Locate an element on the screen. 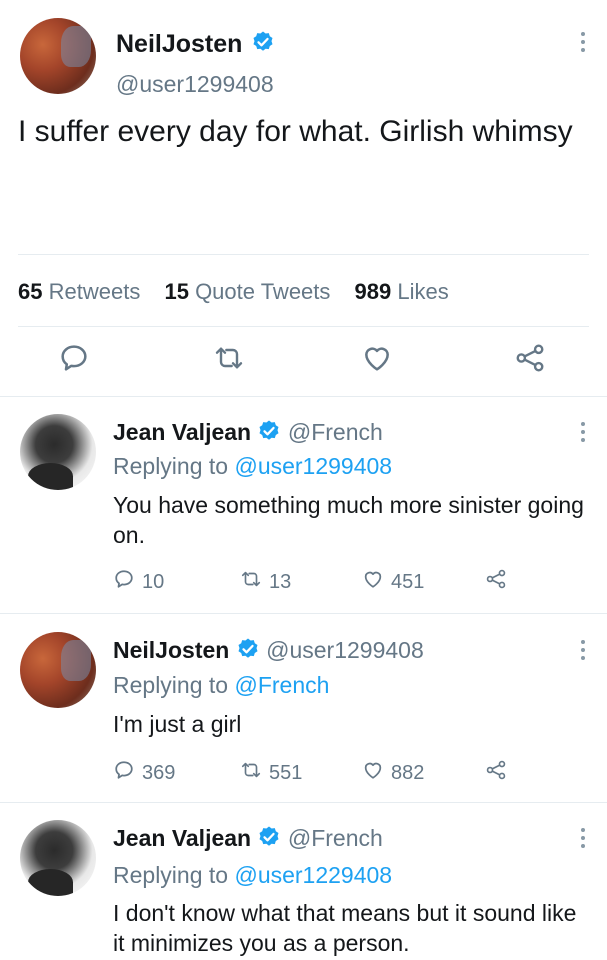 Image resolution: width=607 pixels, height=960 pixels. replying-to-line: Replying to @user1229408 is located at coordinates (252, 875).